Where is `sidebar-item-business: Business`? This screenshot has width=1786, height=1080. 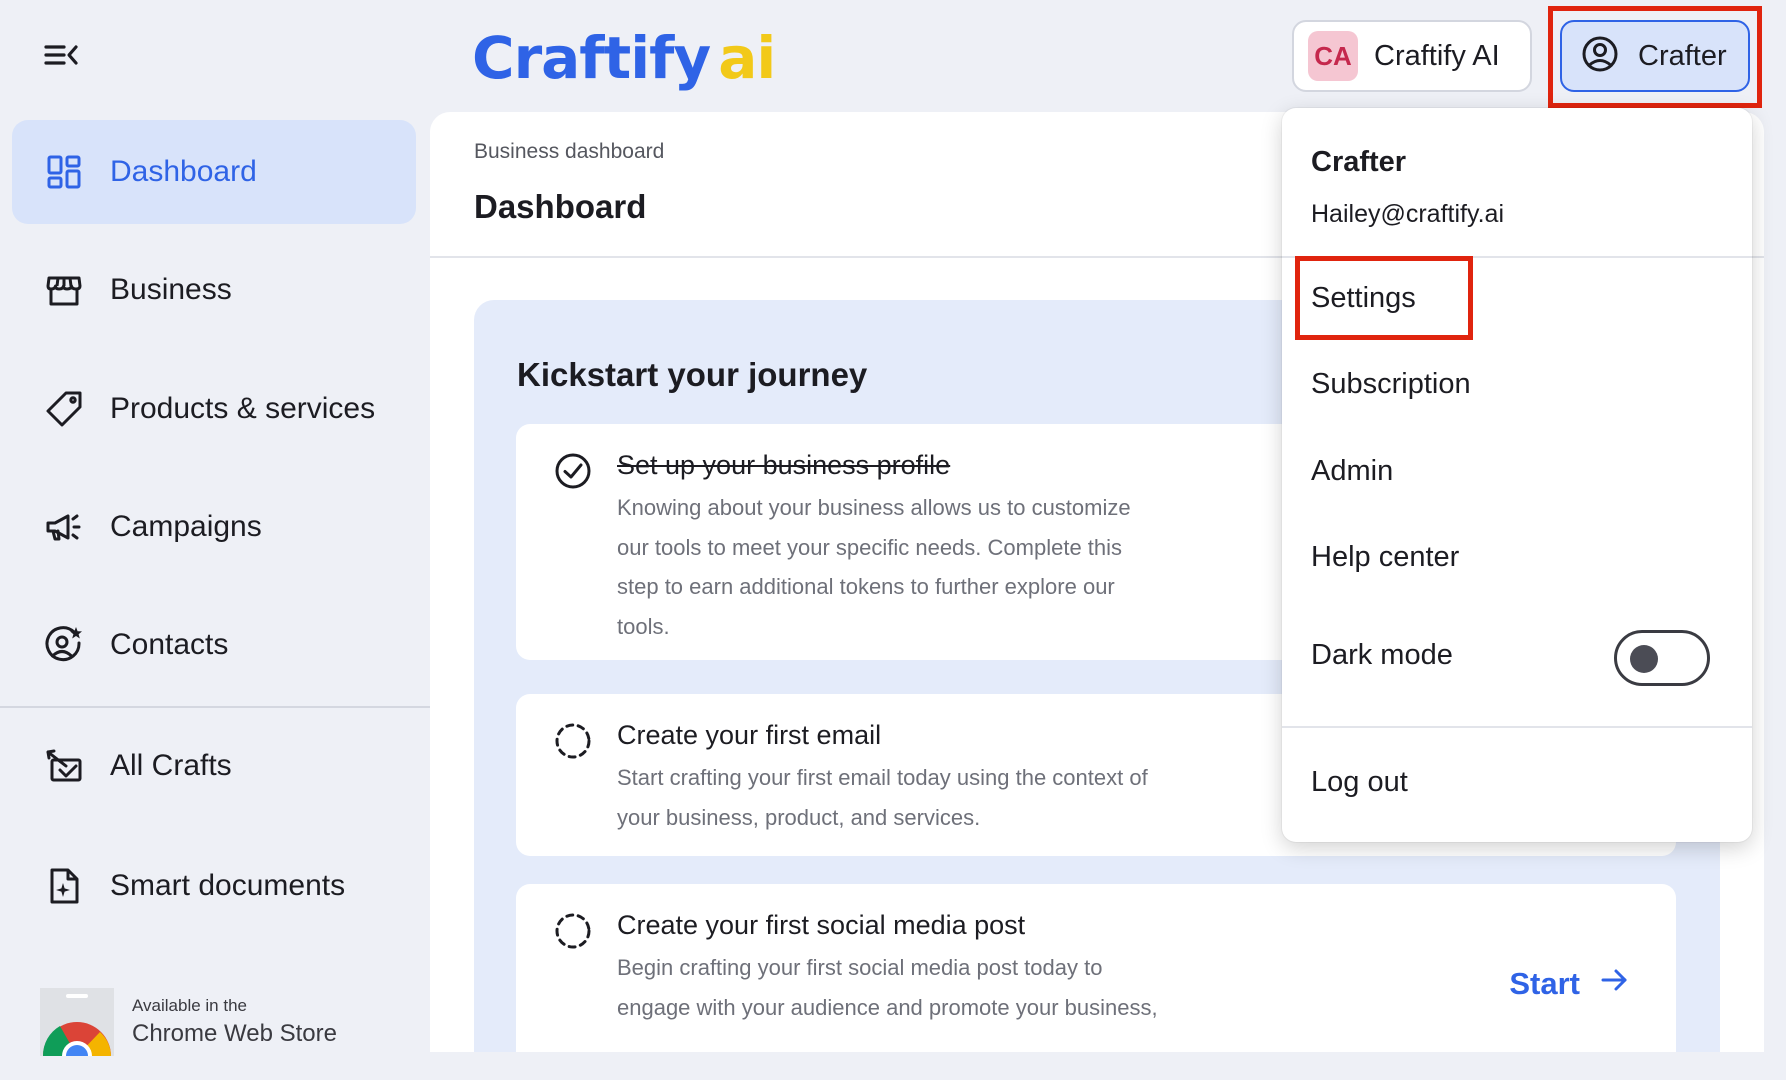
sidebar-item-business: Business is located at coordinates (214, 290).